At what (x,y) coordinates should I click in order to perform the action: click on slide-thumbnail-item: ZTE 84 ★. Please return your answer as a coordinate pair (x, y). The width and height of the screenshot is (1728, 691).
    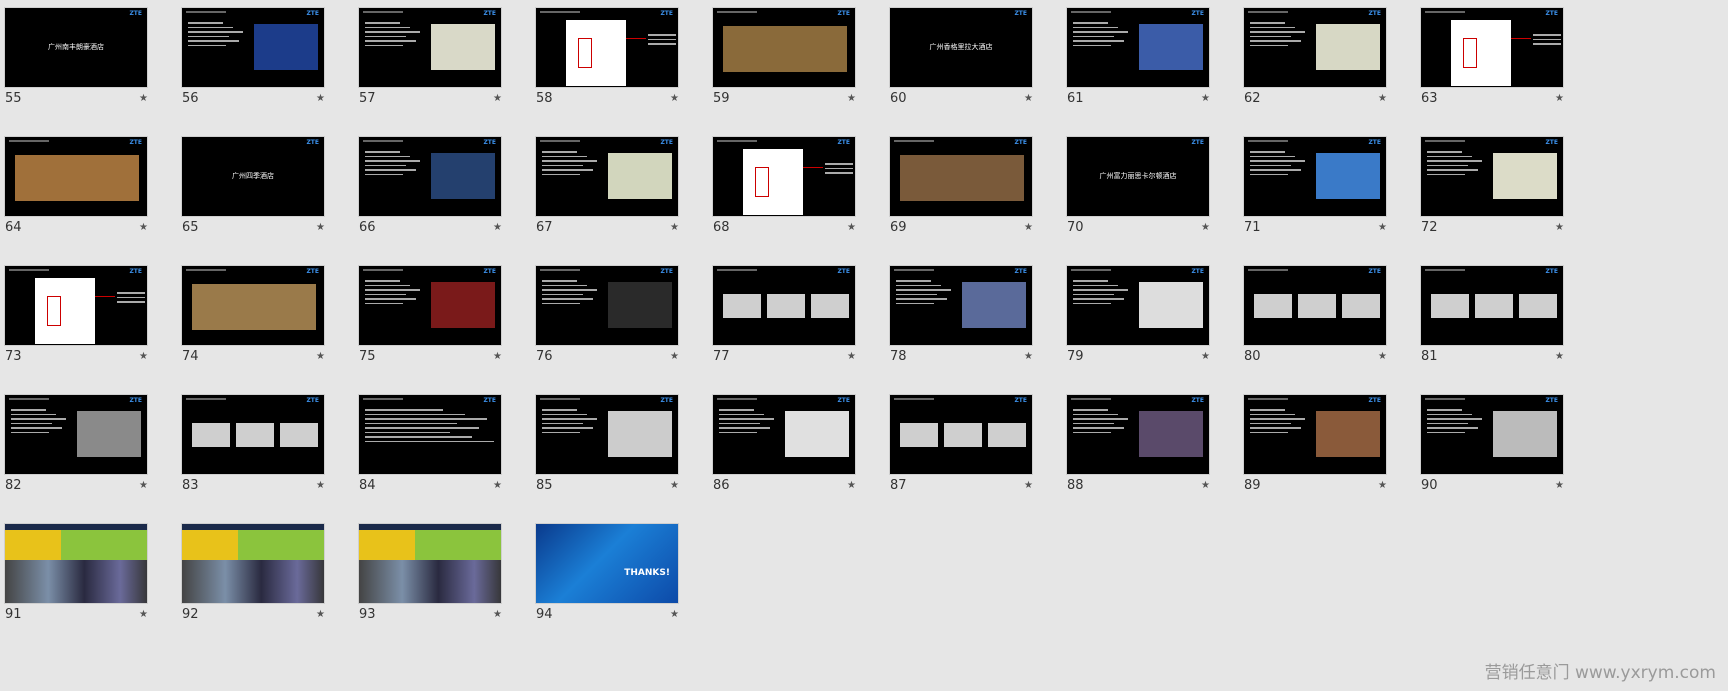
    Looking at the image, I should click on (435, 442).